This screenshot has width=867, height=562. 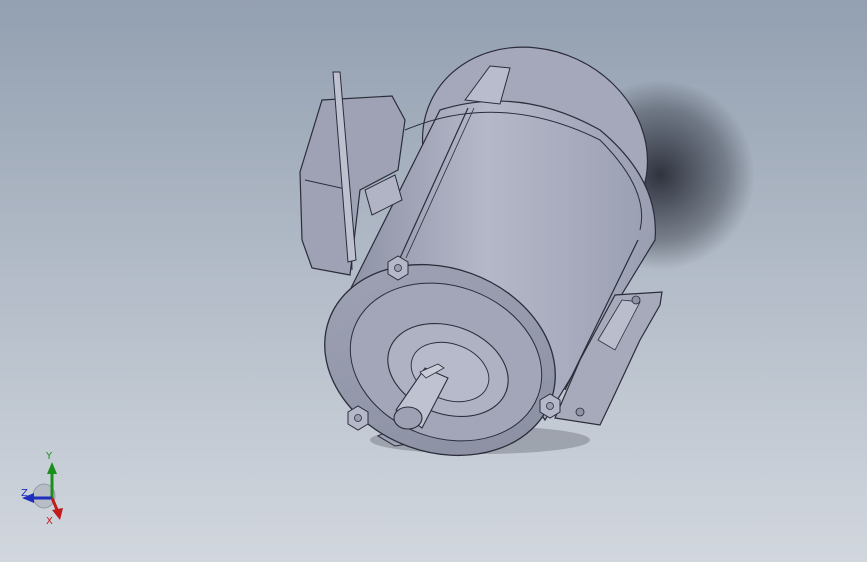 What do you see at coordinates (408, 418) in the screenshot?
I see `shaft-end` at bounding box center [408, 418].